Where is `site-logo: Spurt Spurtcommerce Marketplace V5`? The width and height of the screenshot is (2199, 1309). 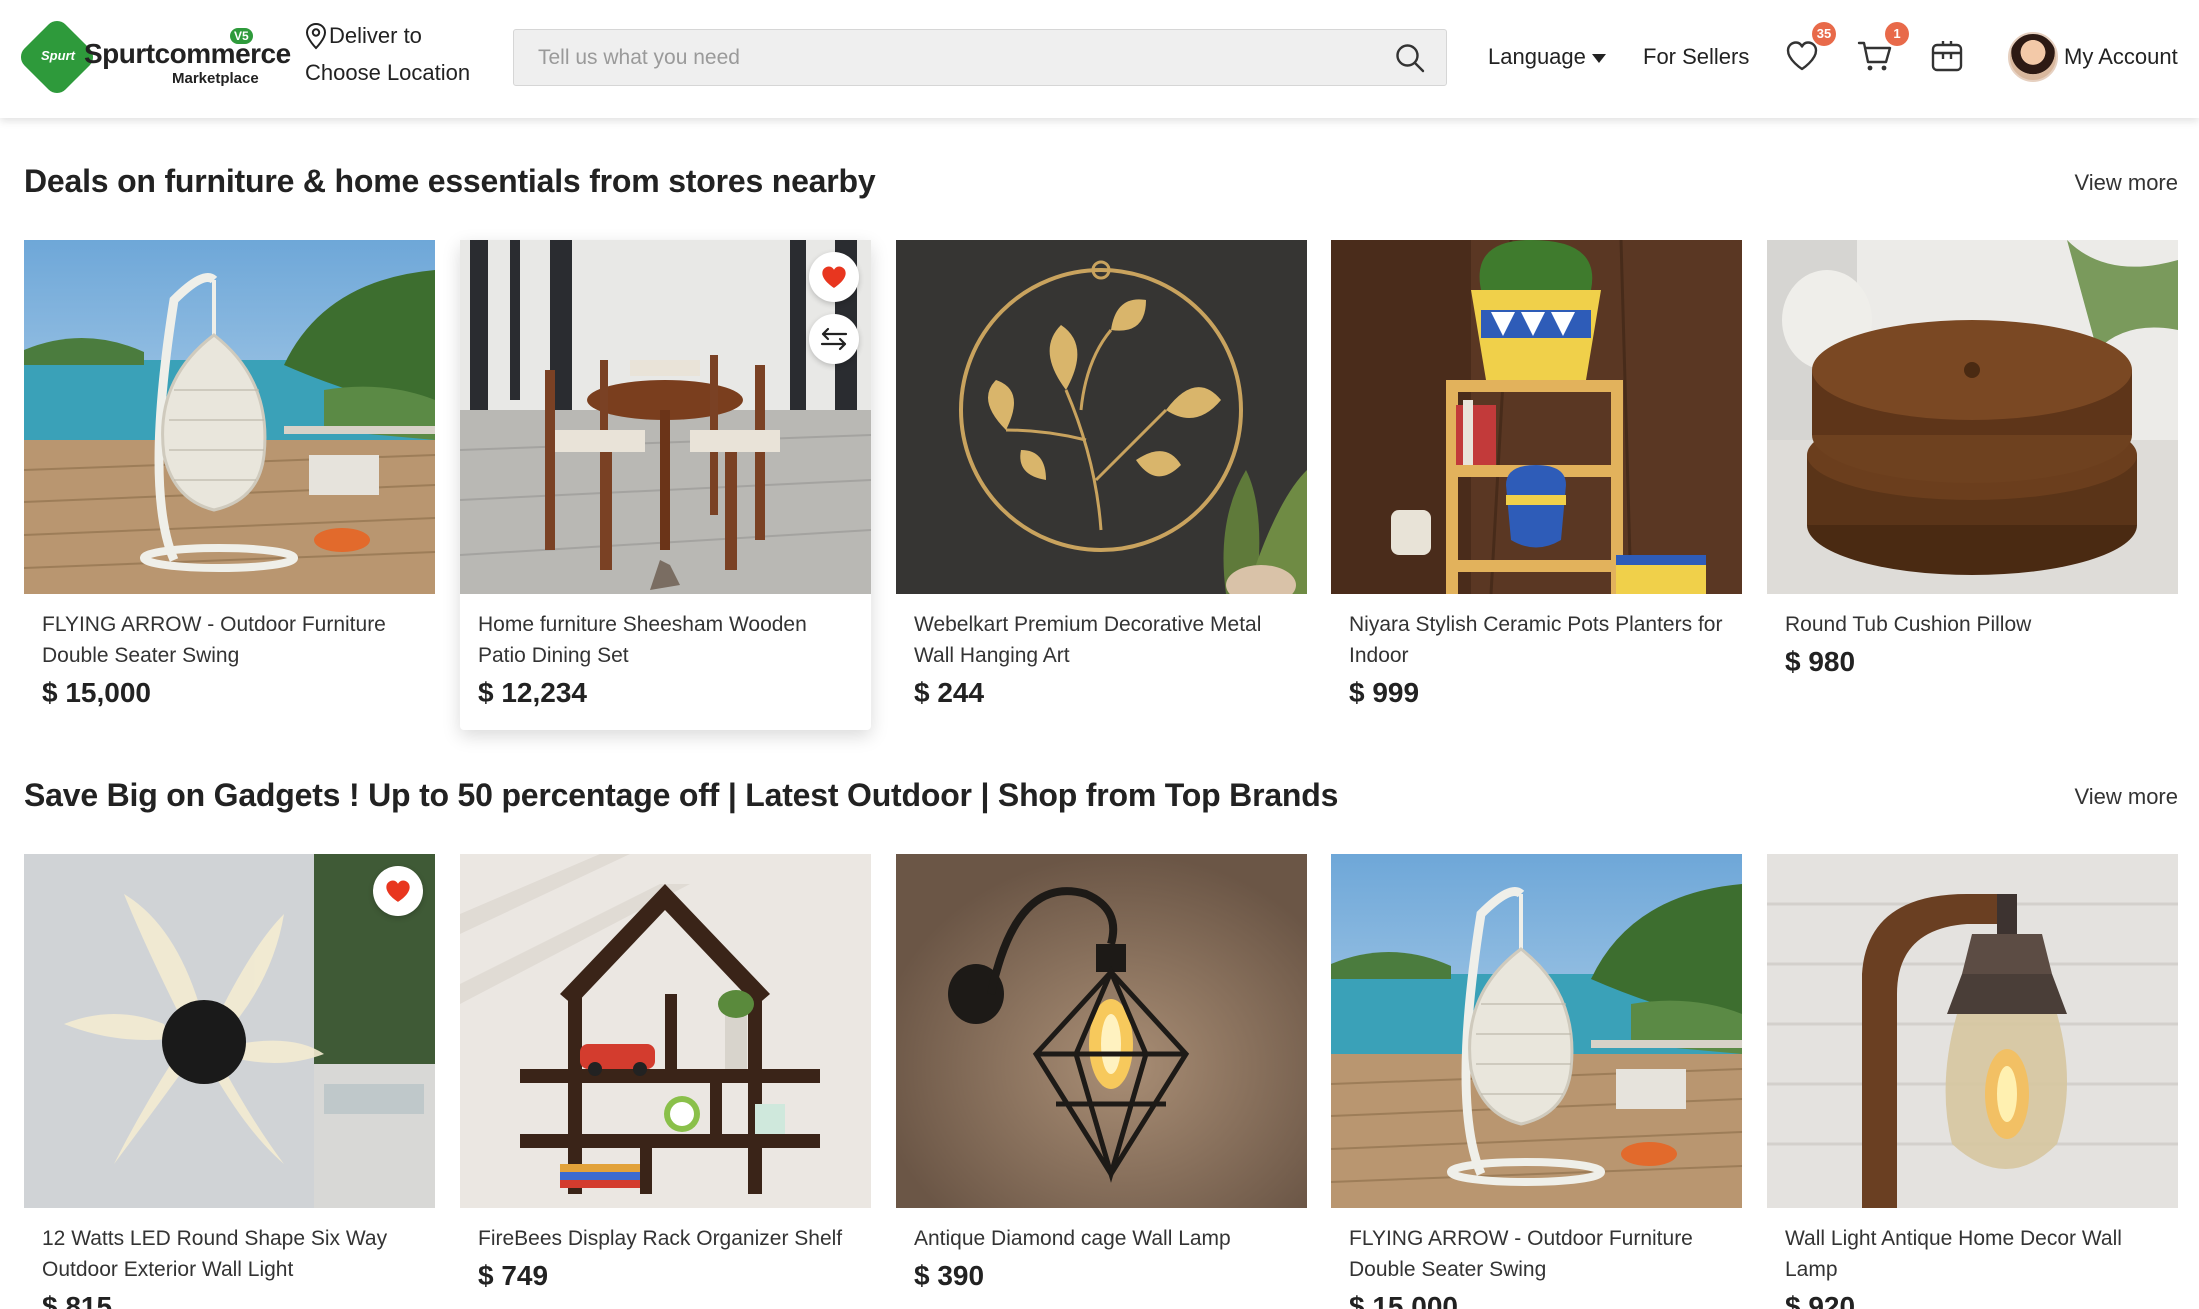 site-logo: Spurt Spurtcommerce Marketplace V5 is located at coordinates (153, 57).